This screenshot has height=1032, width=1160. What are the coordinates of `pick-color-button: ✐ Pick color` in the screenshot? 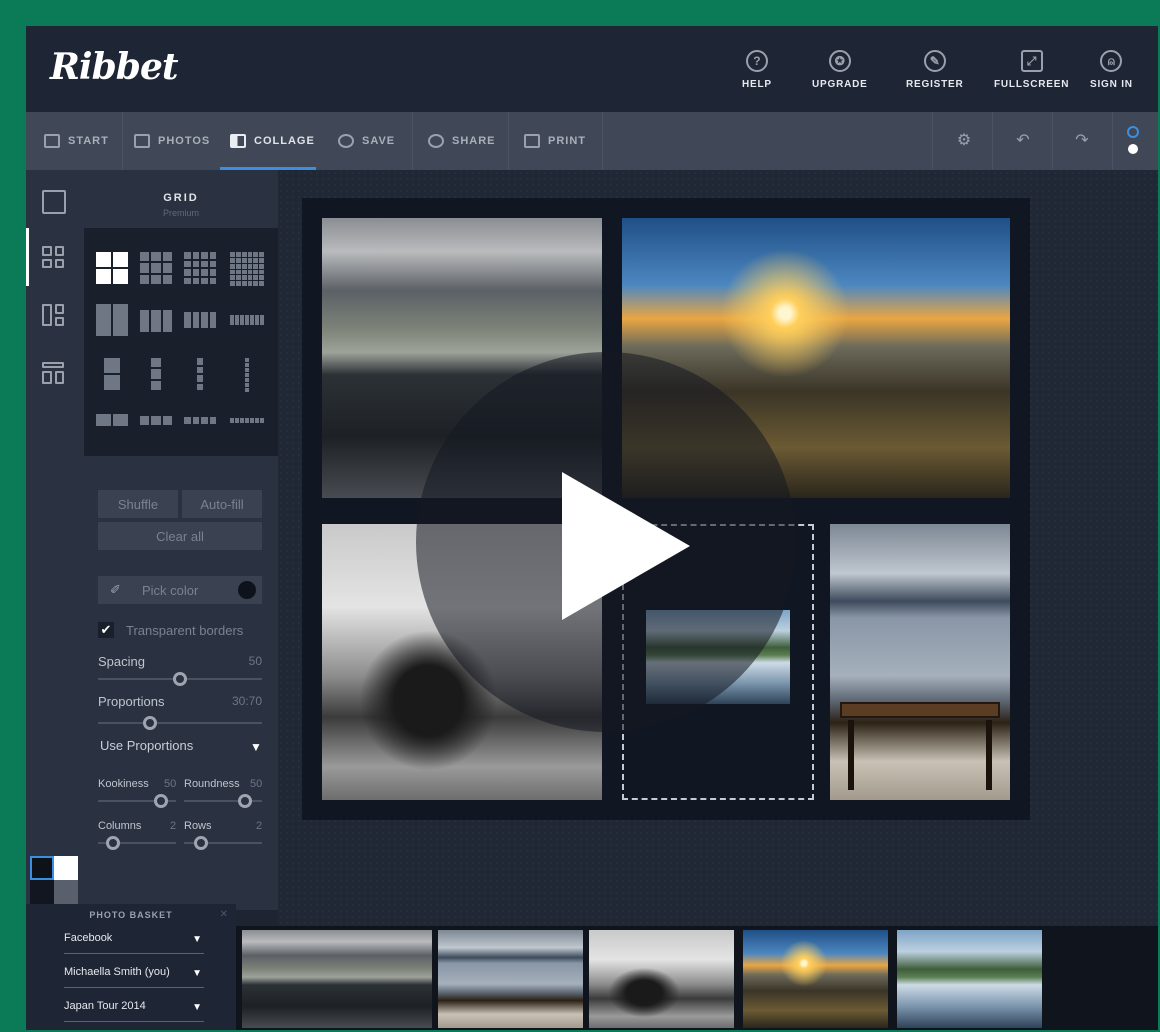 It's located at (180, 590).